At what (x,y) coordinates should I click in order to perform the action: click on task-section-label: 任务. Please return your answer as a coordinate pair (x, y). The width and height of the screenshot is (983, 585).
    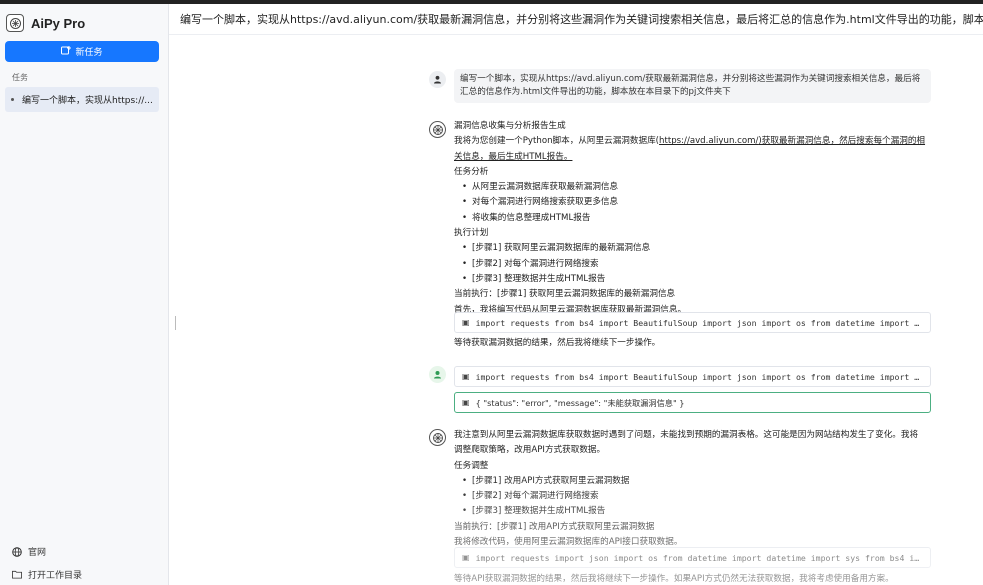
    Looking at the image, I should click on (20, 77).